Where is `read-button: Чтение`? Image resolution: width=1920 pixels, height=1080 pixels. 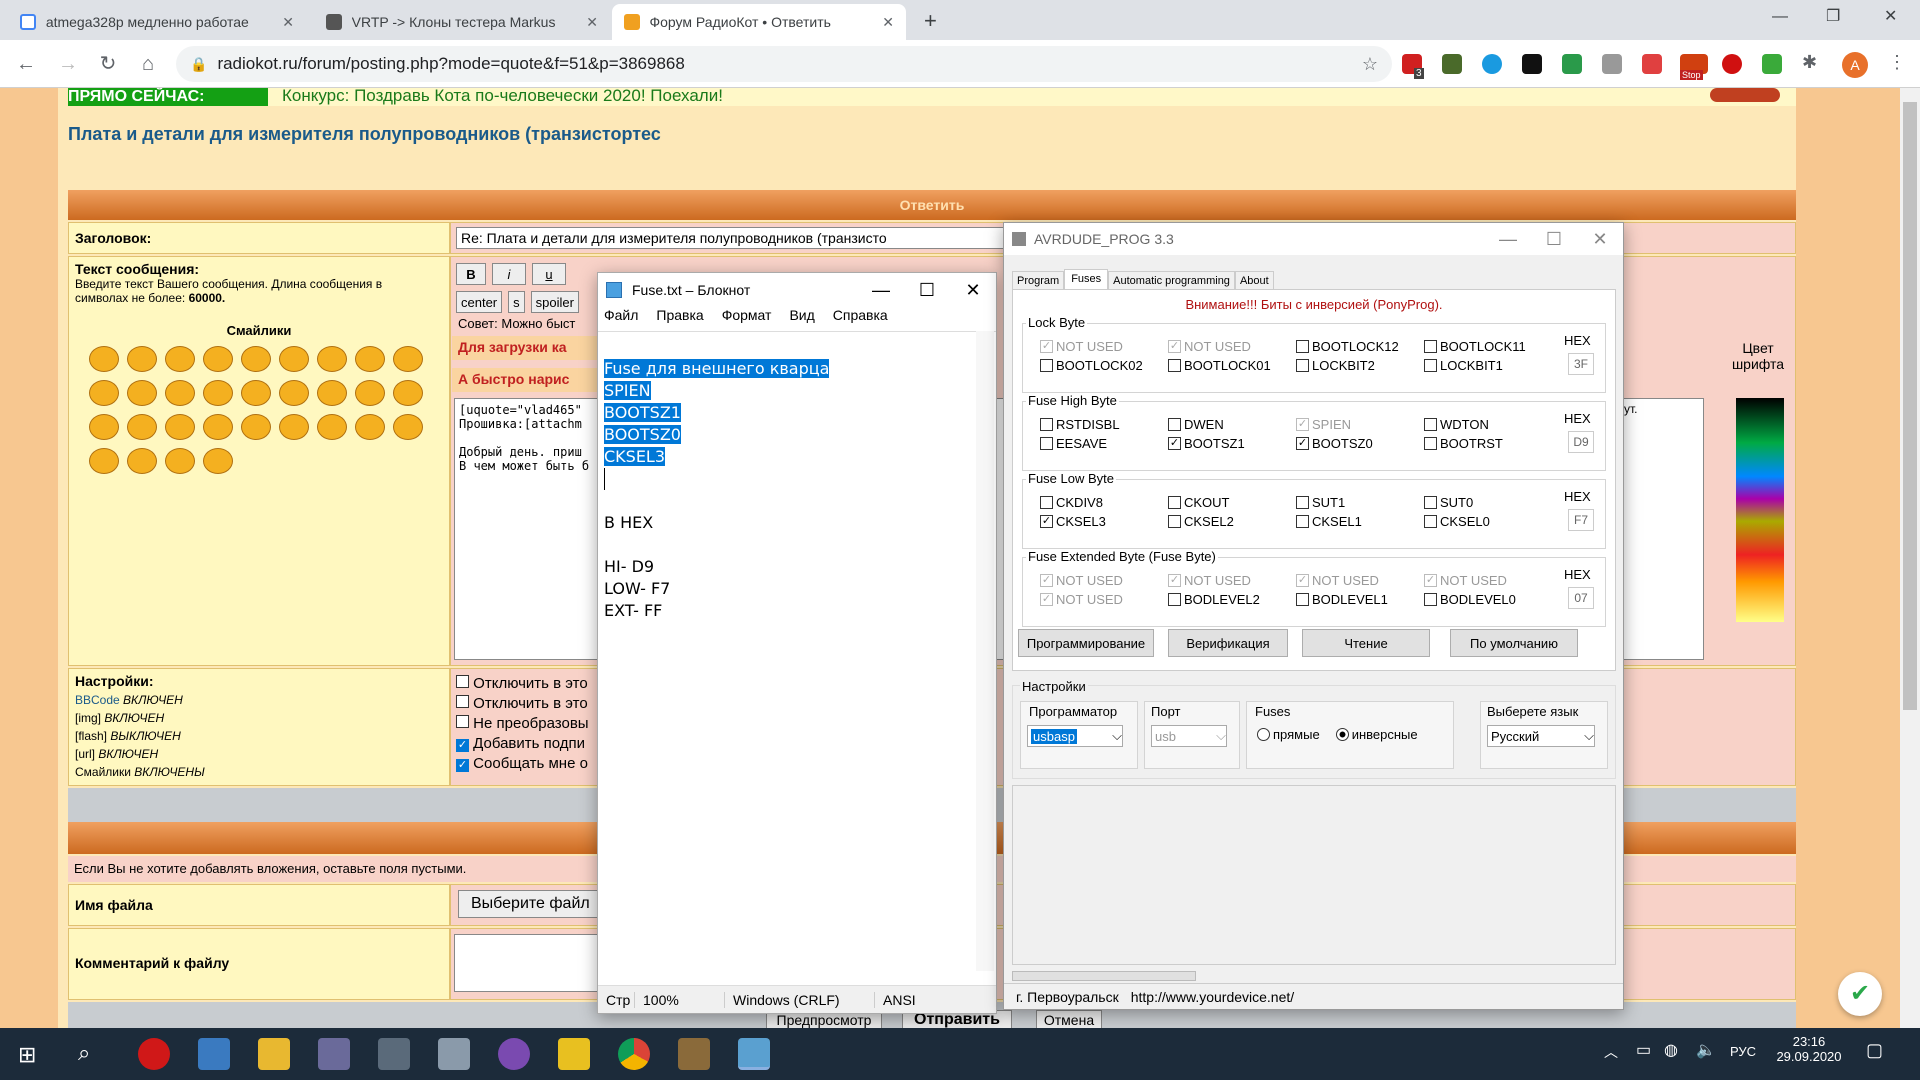 read-button: Чтение is located at coordinates (1366, 643).